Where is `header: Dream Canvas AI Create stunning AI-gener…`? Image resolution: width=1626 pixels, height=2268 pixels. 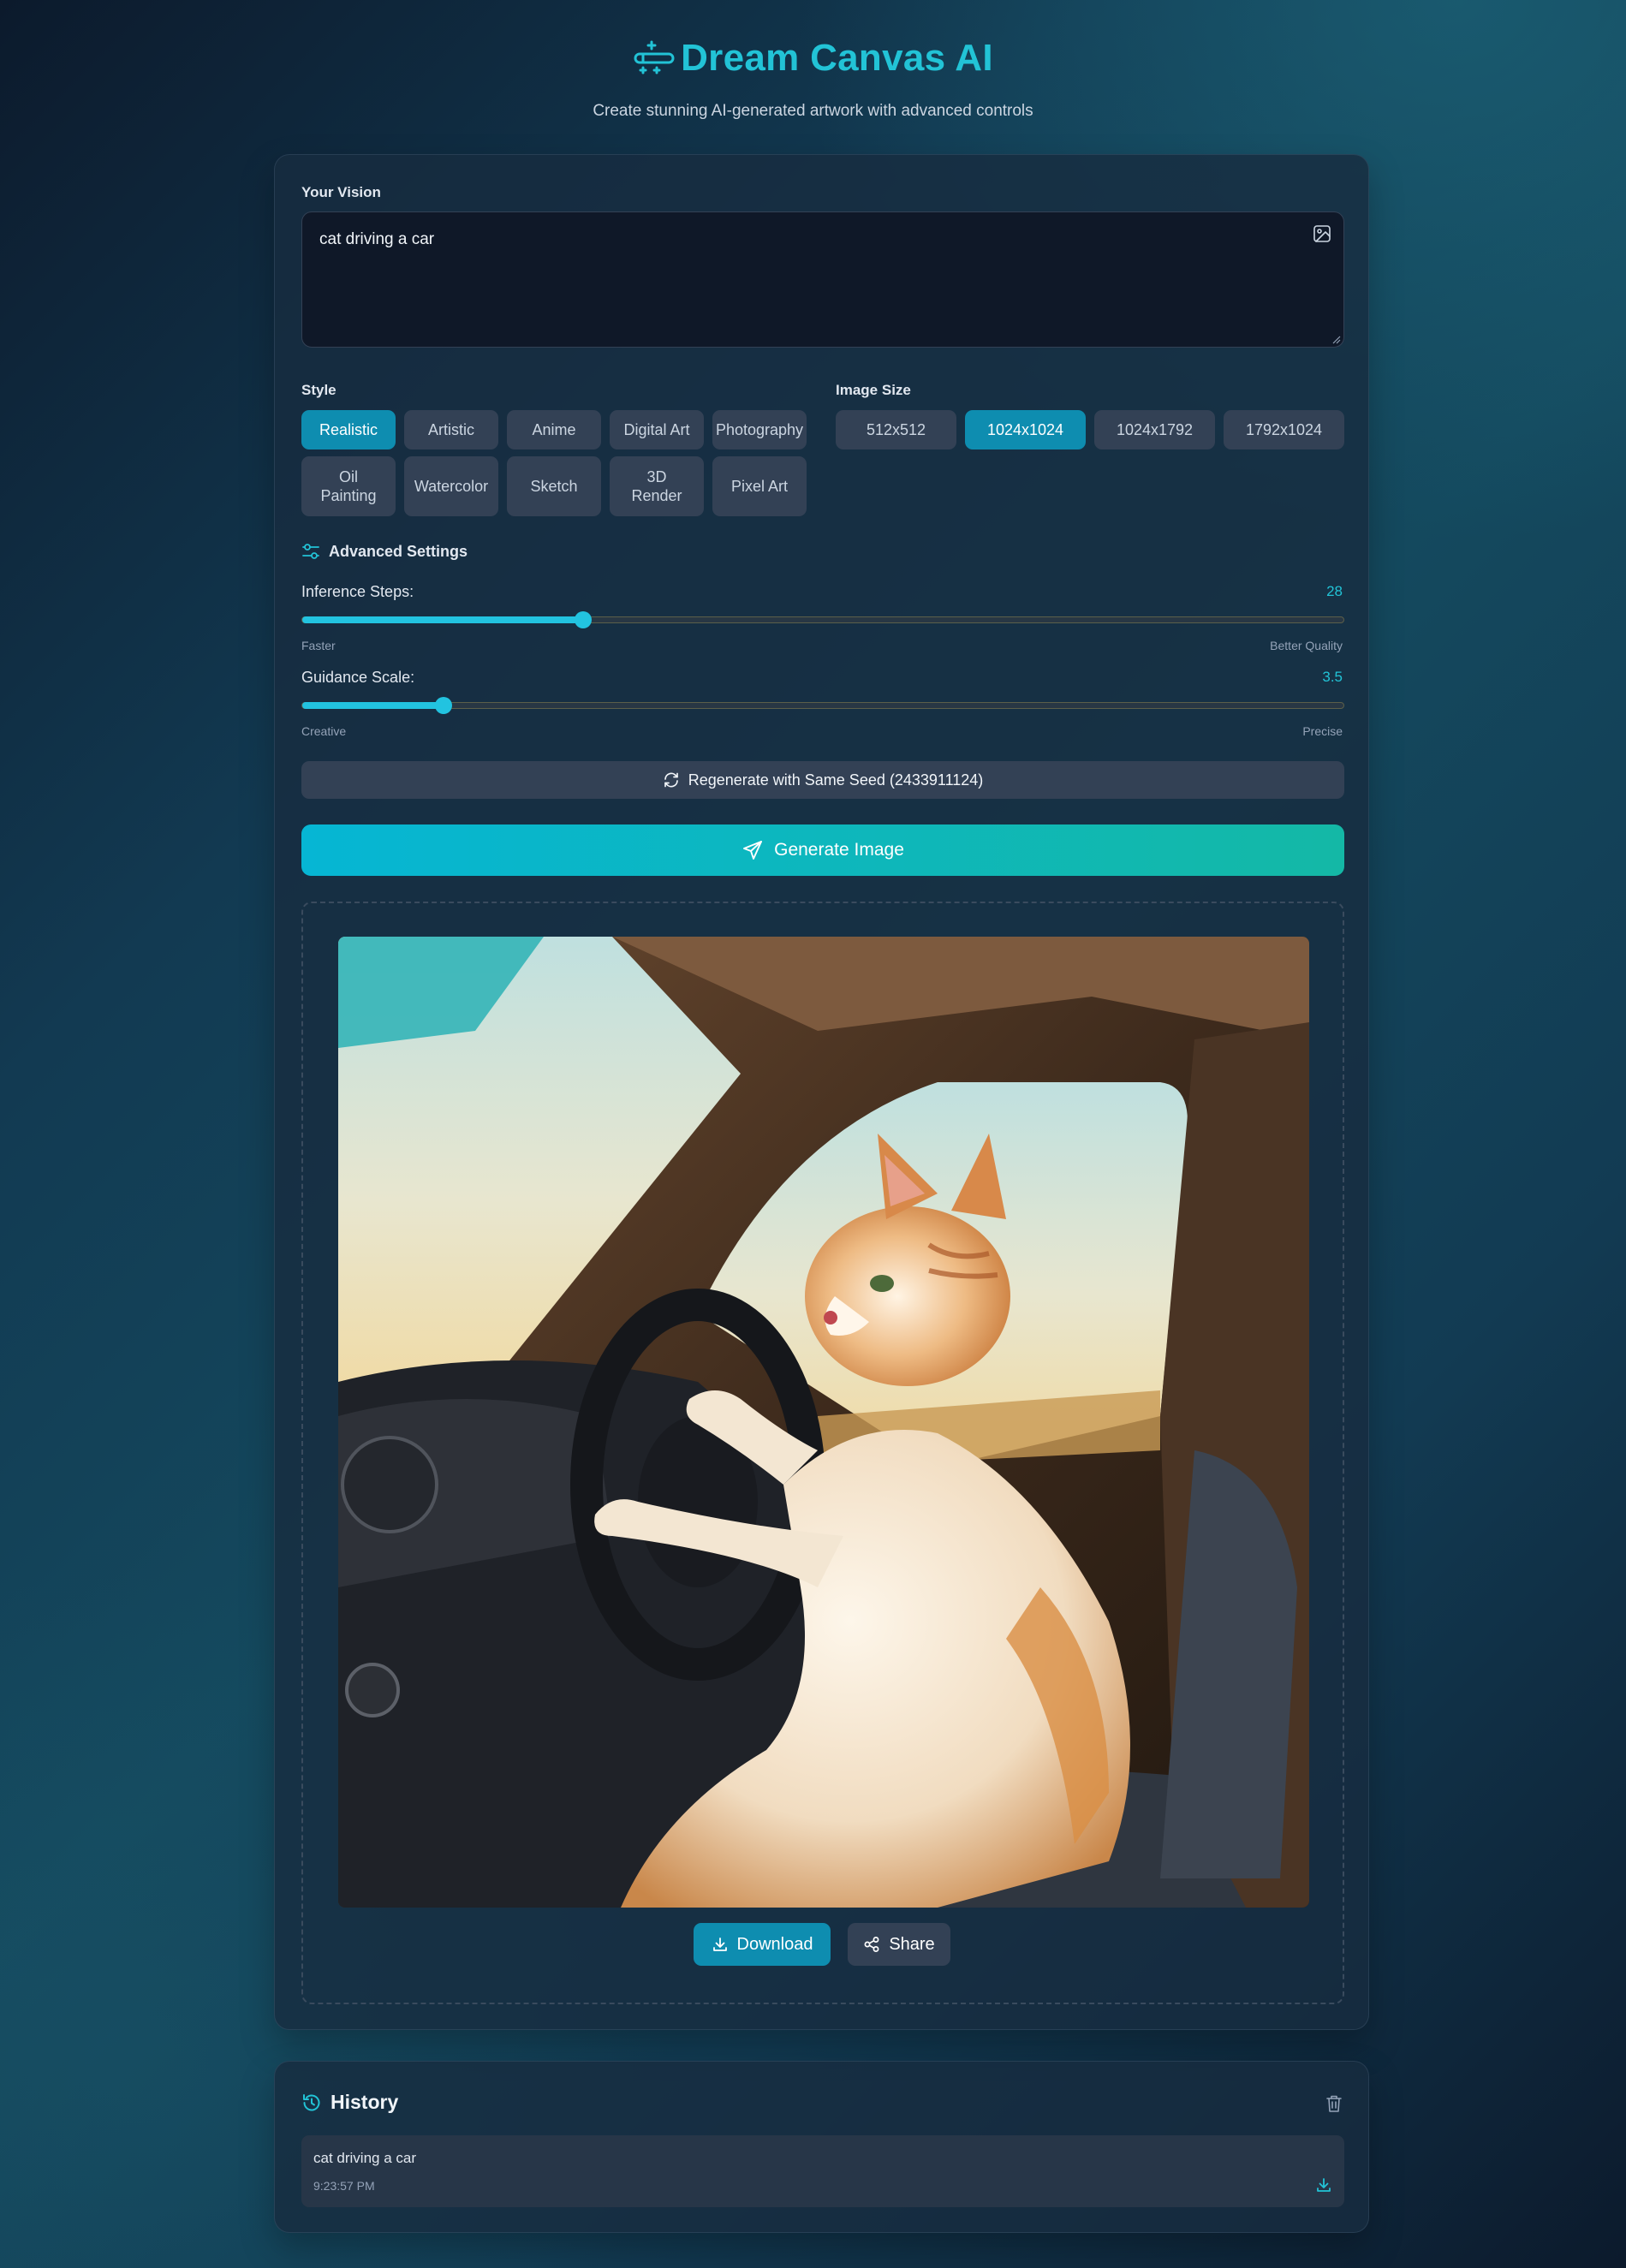 header: Dream Canvas AI Create stunning AI-gener… is located at coordinates (813, 76).